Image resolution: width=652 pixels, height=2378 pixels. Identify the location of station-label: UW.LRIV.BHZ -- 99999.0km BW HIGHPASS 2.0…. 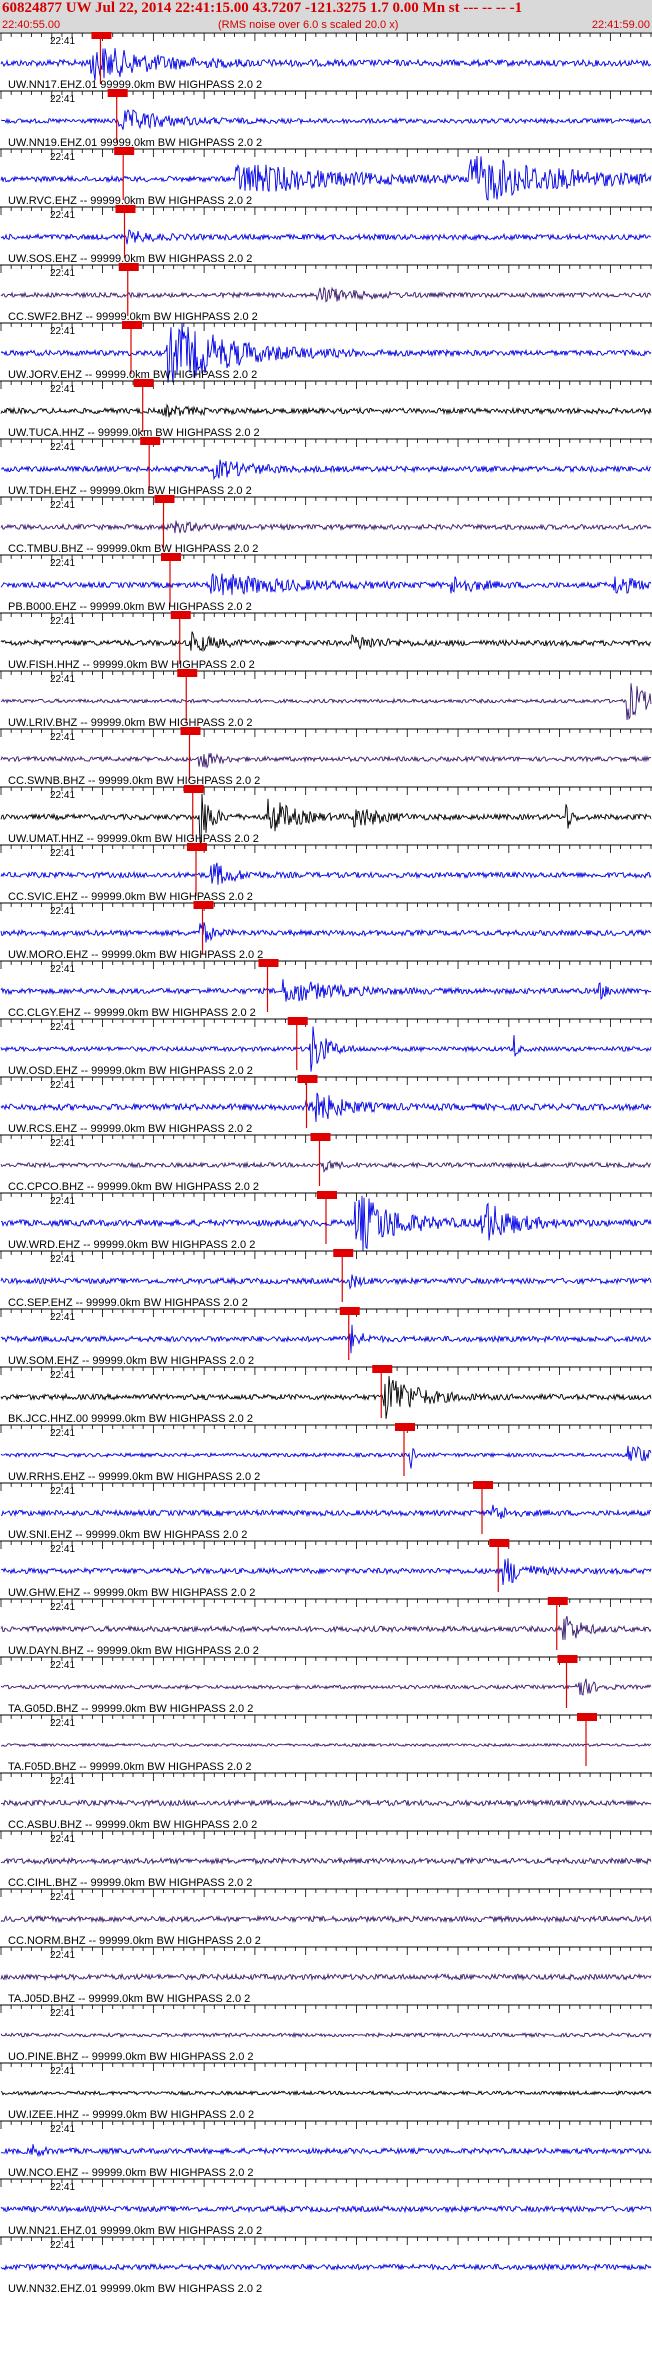
(130, 723).